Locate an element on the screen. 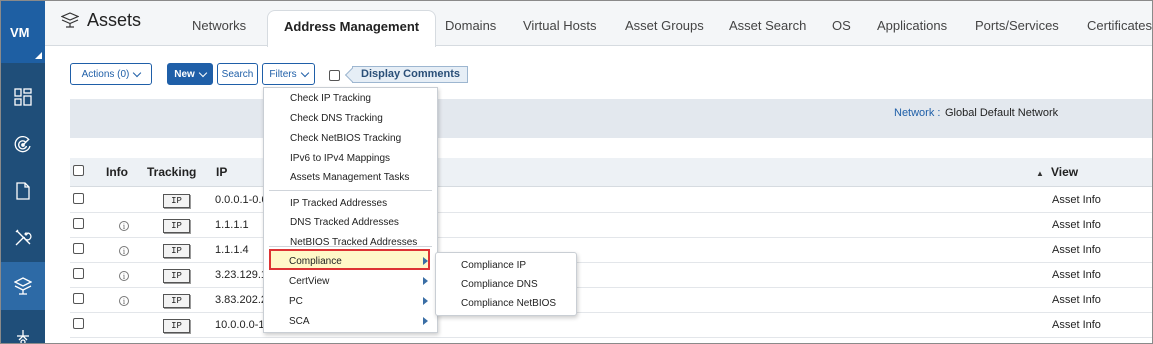  menu-item-check-dns-tracking: Check DNS Tracking is located at coordinates (336, 118).